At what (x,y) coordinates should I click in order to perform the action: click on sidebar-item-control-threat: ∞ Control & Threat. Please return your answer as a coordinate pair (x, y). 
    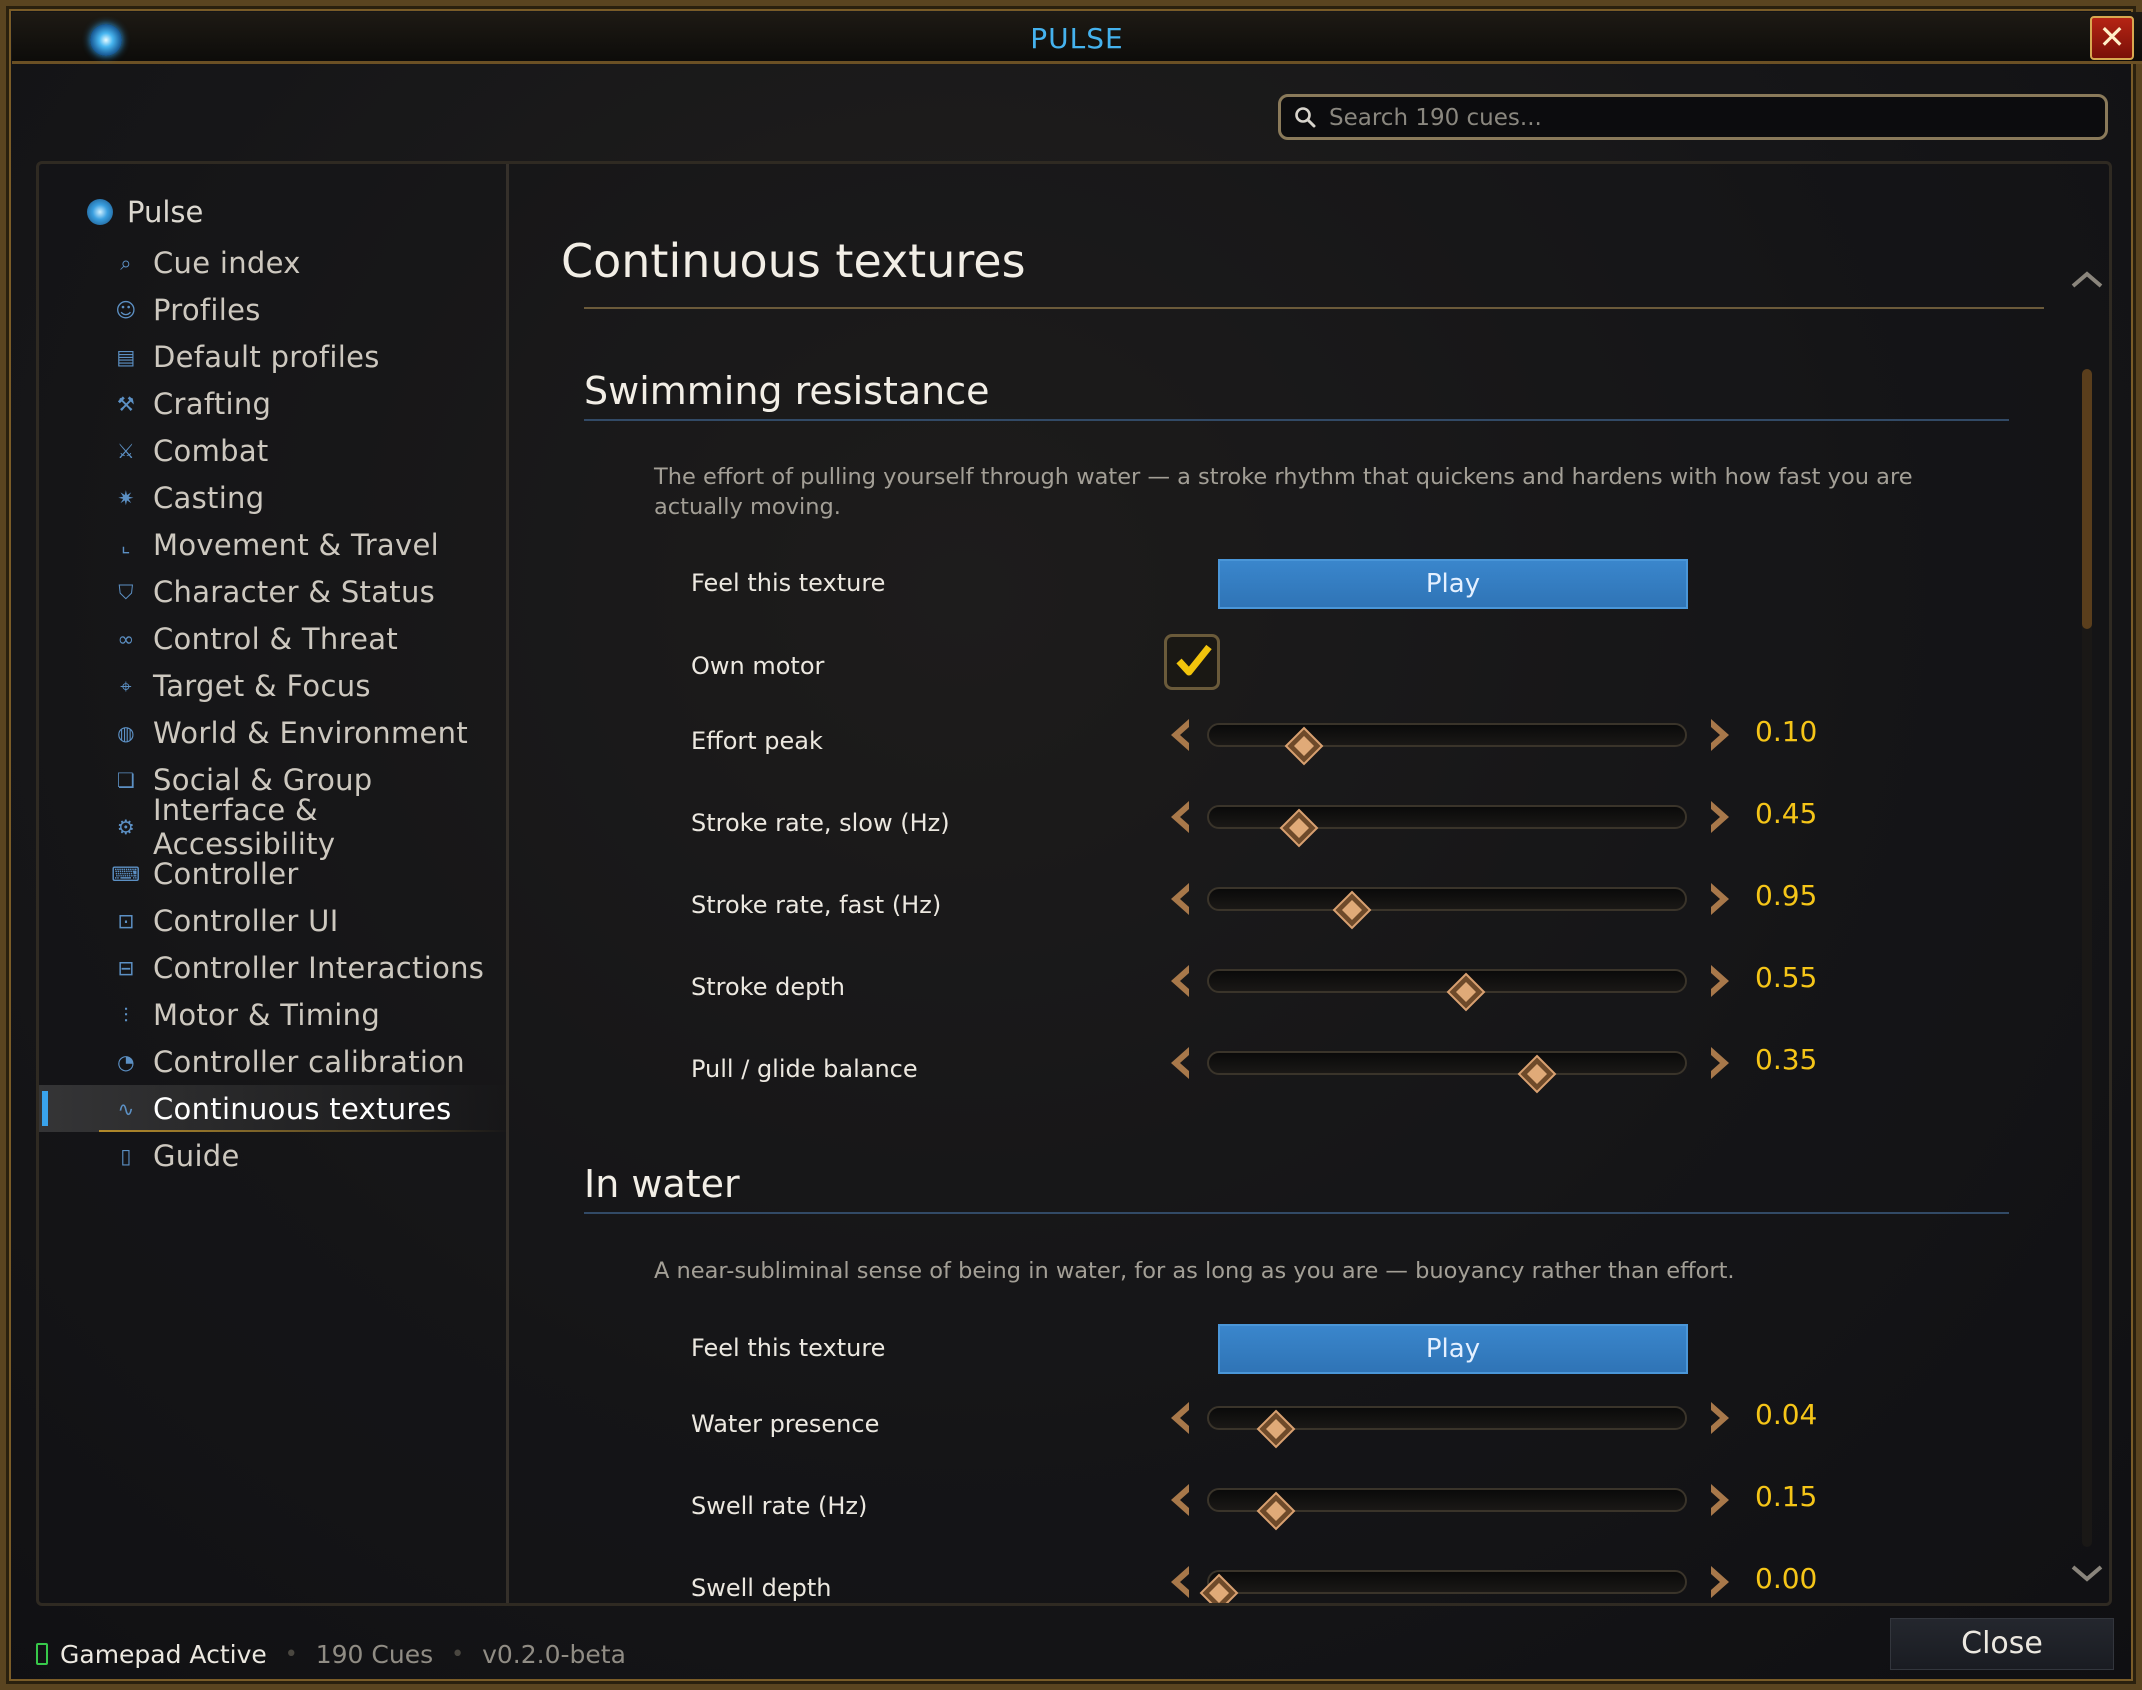
    Looking at the image, I should click on (274, 638).